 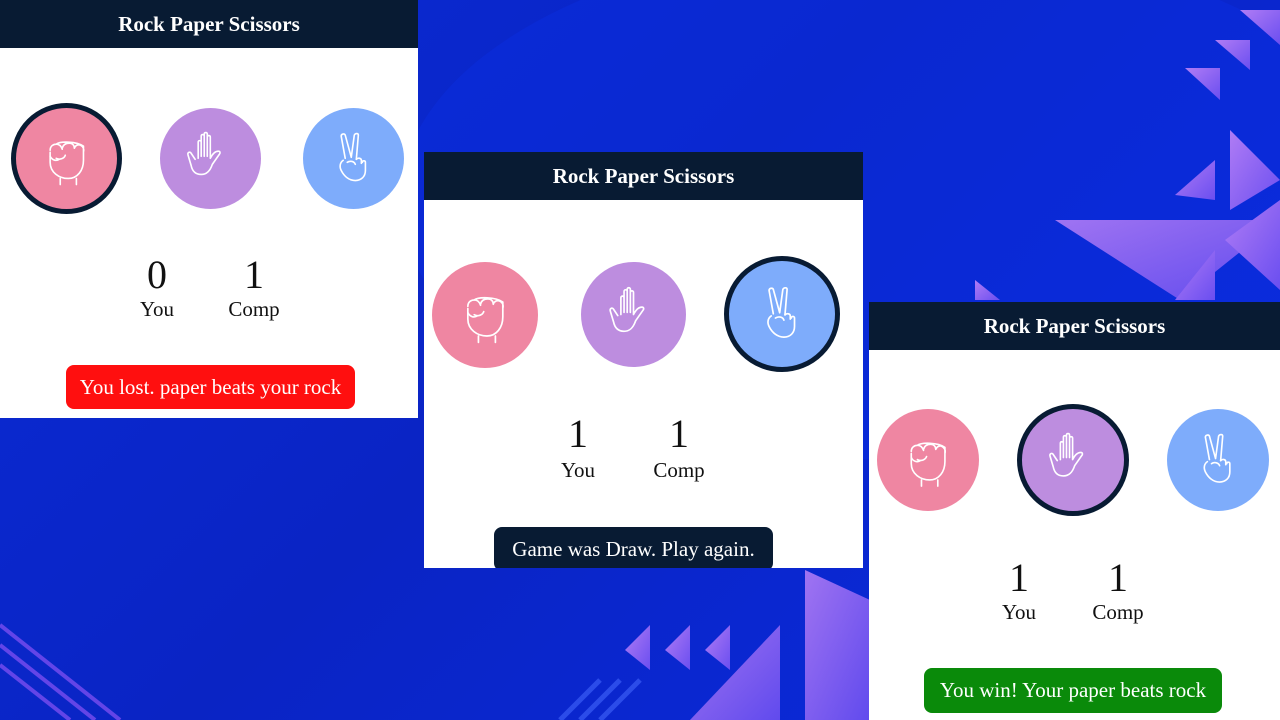 What do you see at coordinates (210, 387) in the screenshot?
I see `result-message: You lost. paper beats your rock` at bounding box center [210, 387].